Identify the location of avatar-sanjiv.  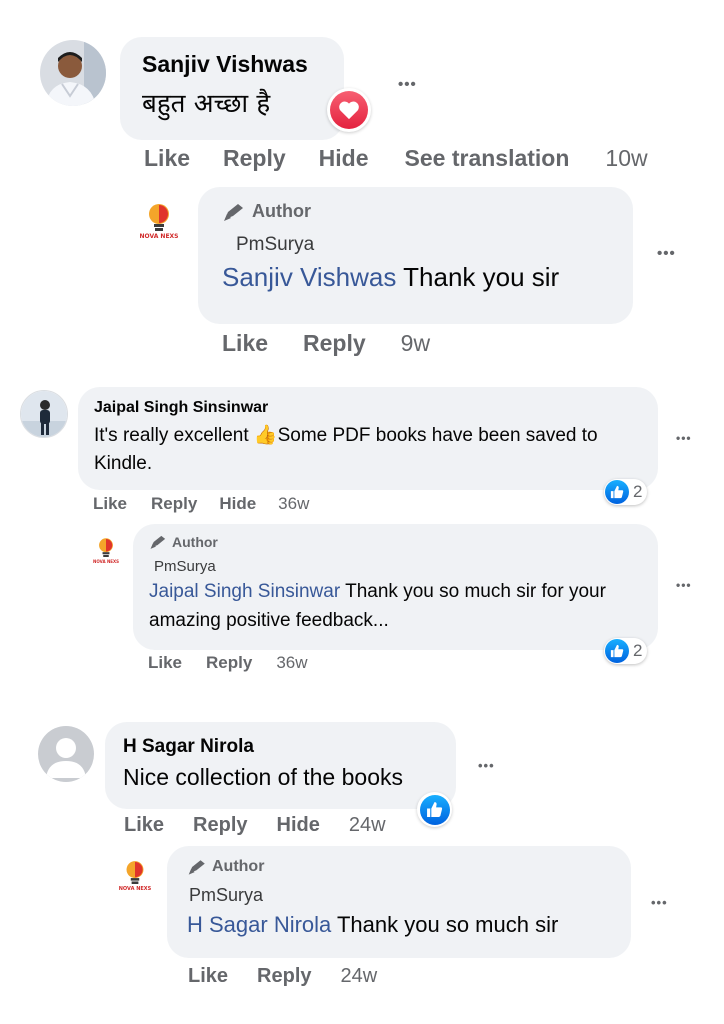
(73, 73).